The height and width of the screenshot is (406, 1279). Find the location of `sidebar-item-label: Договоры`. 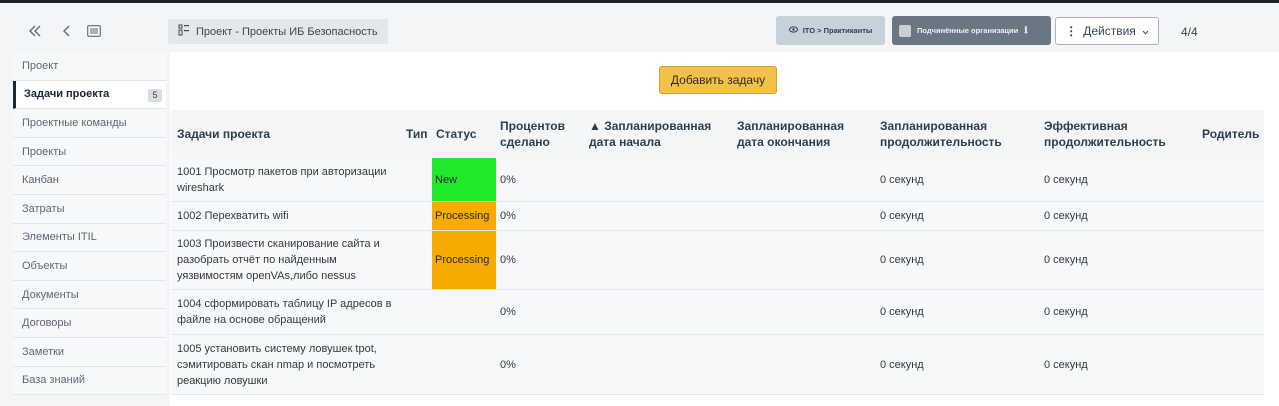

sidebar-item-label: Договоры is located at coordinates (47, 323).